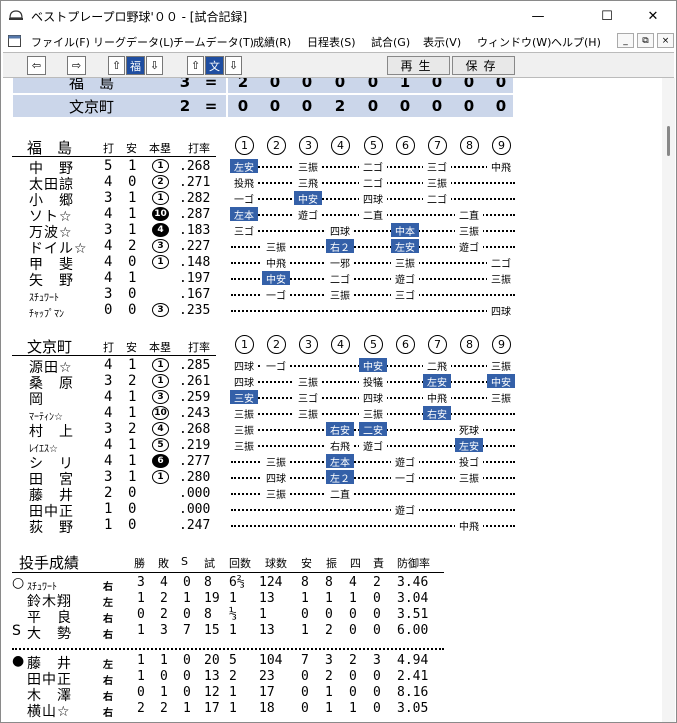 The width and height of the screenshot is (677, 723). What do you see at coordinates (263, 199) in the screenshot?
I see `batter-row: 小 郷 3 1 1.282 一ゴ 中安 四球 二ゴ` at bounding box center [263, 199].